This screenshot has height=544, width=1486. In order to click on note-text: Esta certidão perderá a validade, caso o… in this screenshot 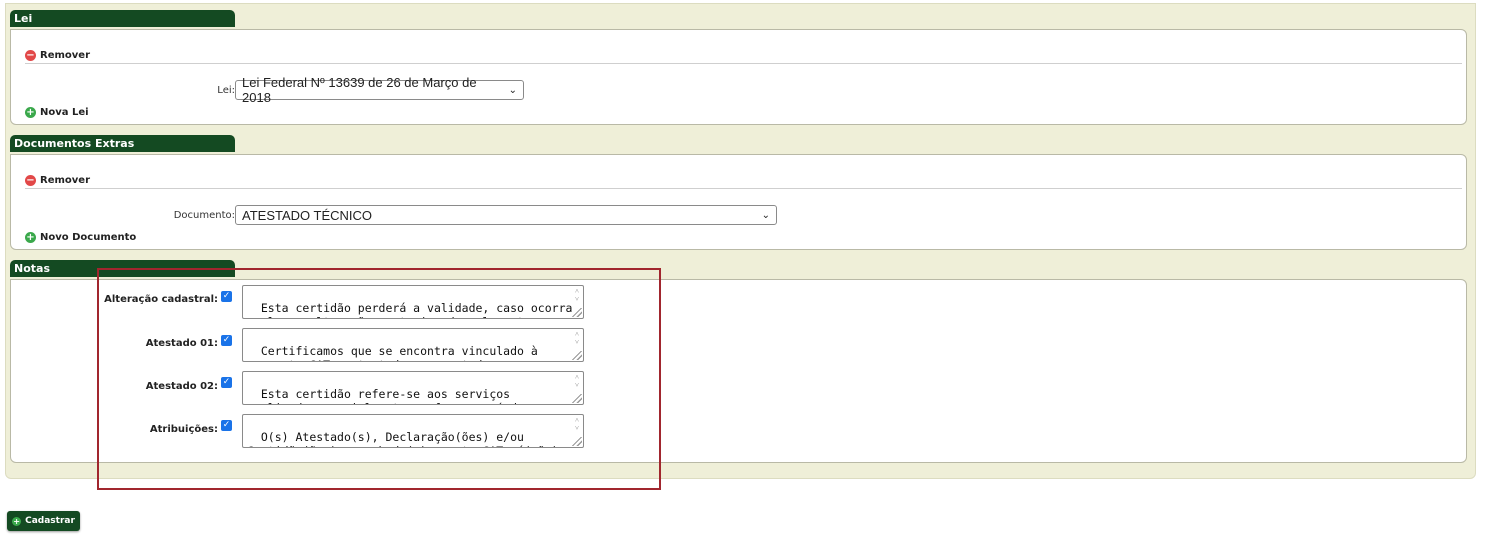, I will do `click(410, 309)`.